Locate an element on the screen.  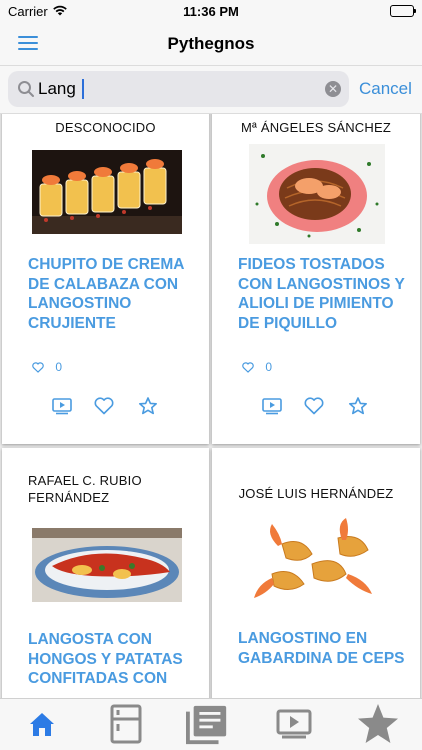
recipe-author: Mª ÁNGELES SÁNCHEZ is located at coordinates (316, 127).